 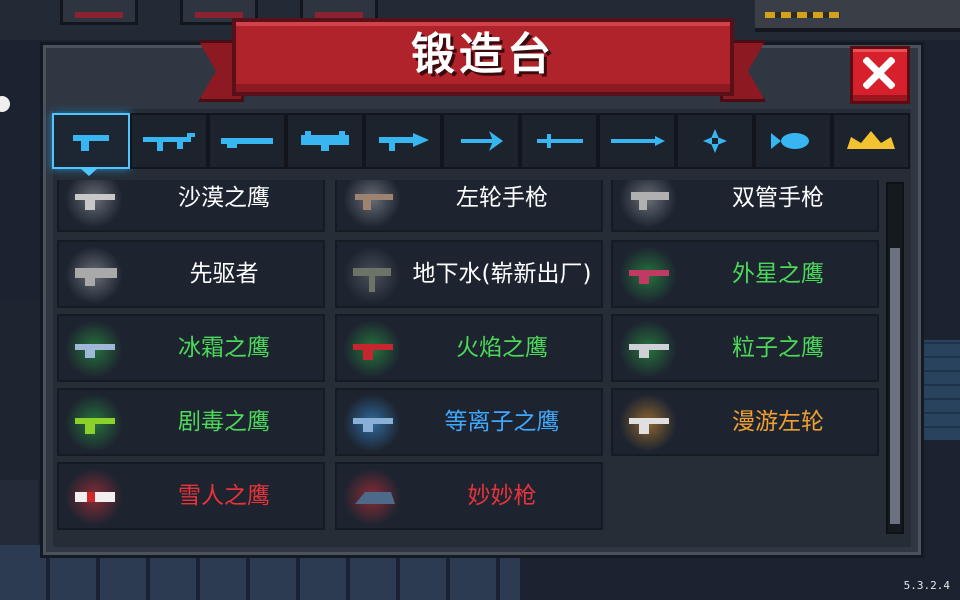 I want to click on category-tabs, so click(x=481, y=141).